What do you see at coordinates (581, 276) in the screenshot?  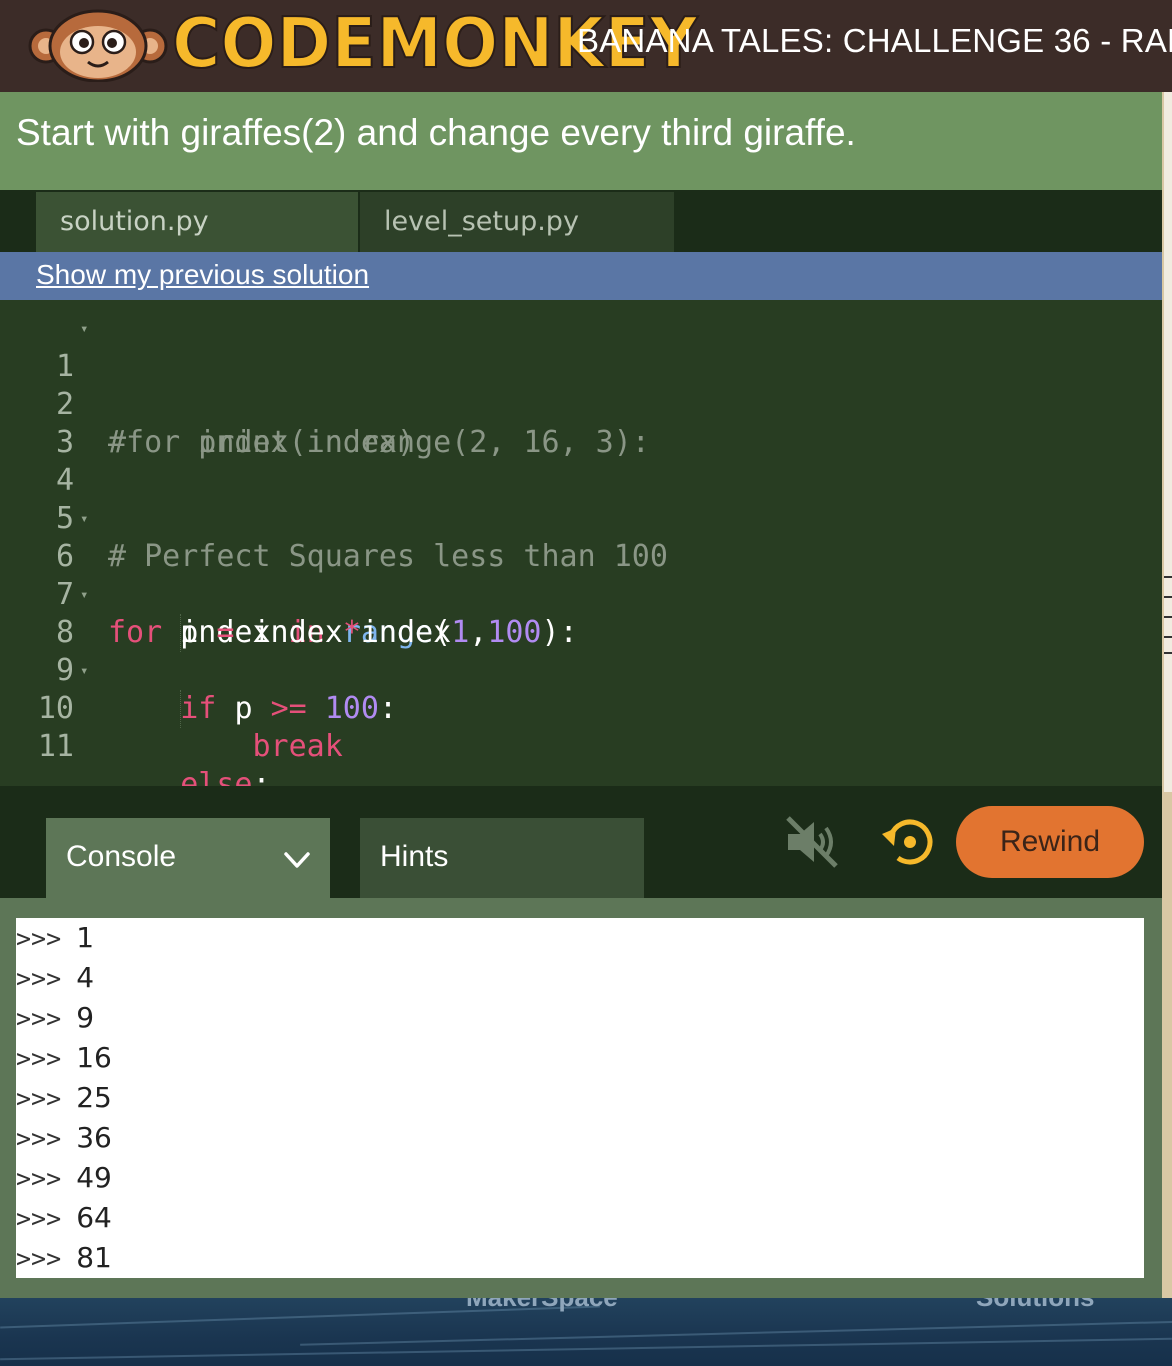 I see `previous-solution-bar: Show my previous solution` at bounding box center [581, 276].